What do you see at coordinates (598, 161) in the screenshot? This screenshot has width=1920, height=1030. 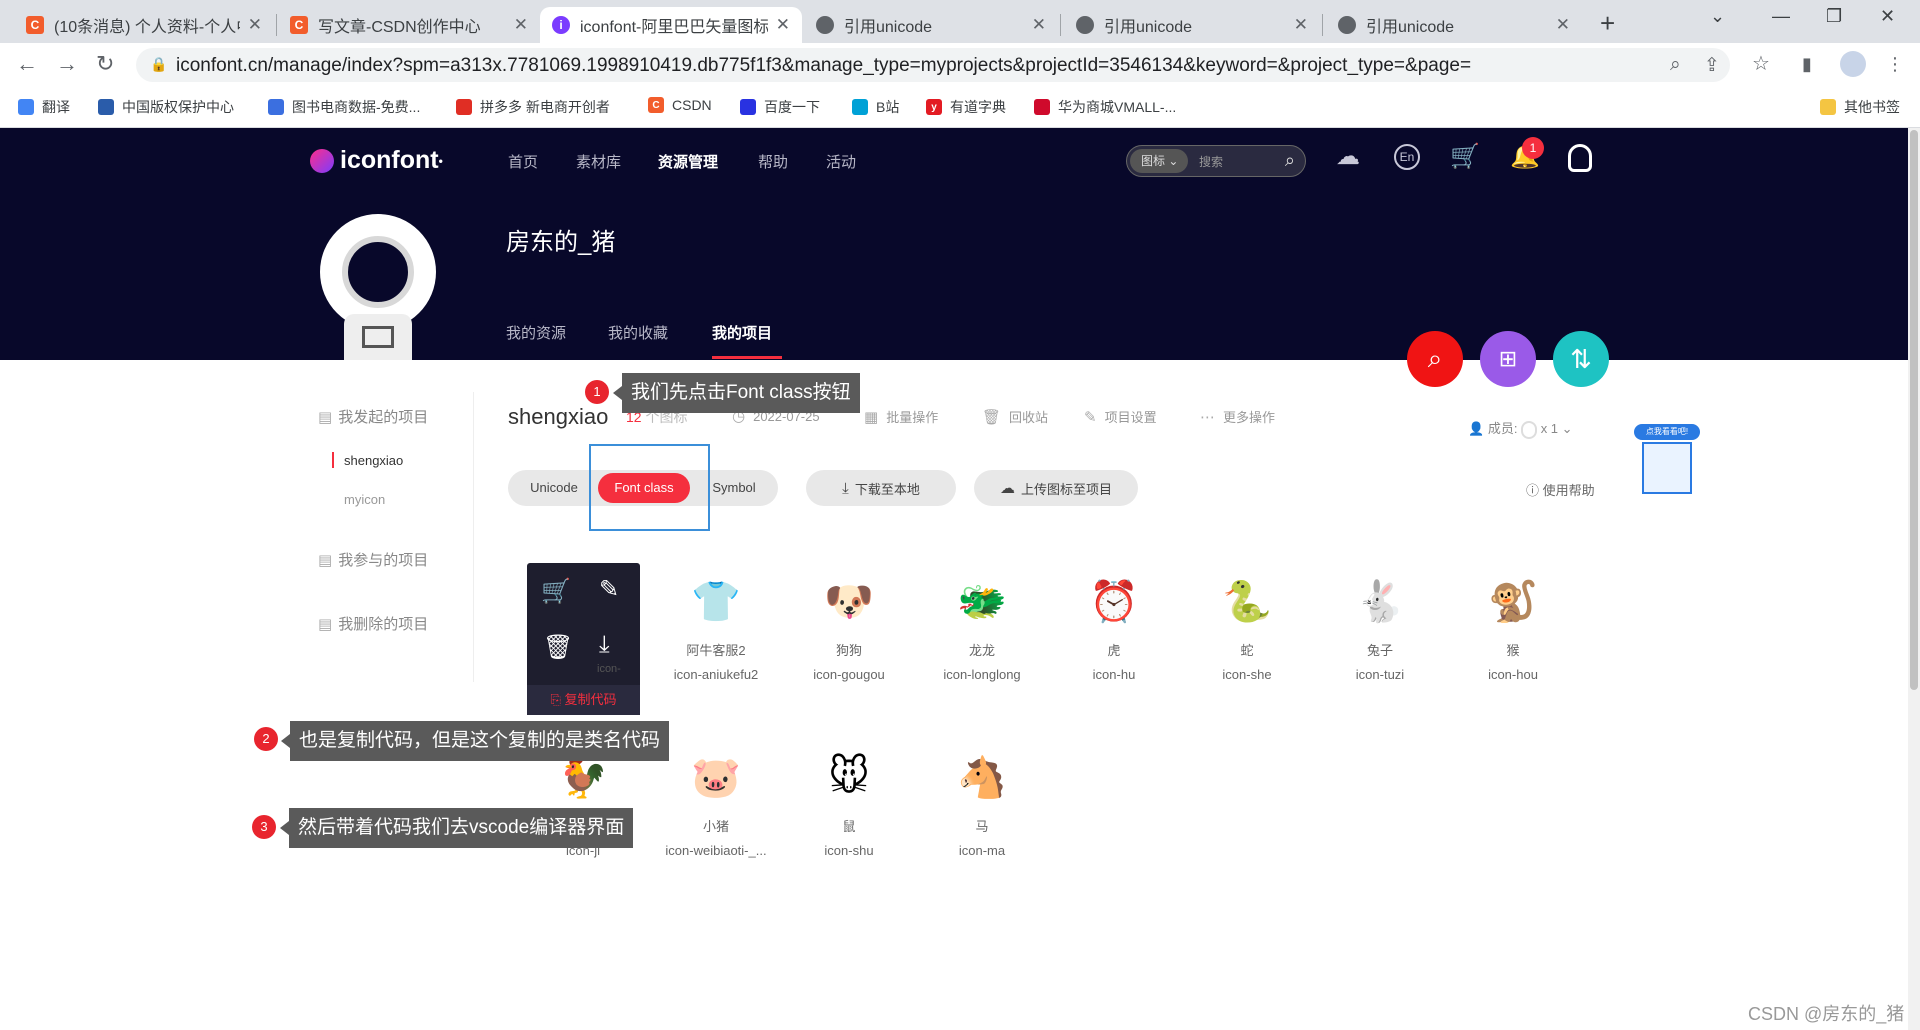 I see `nav-library: 素材库` at bounding box center [598, 161].